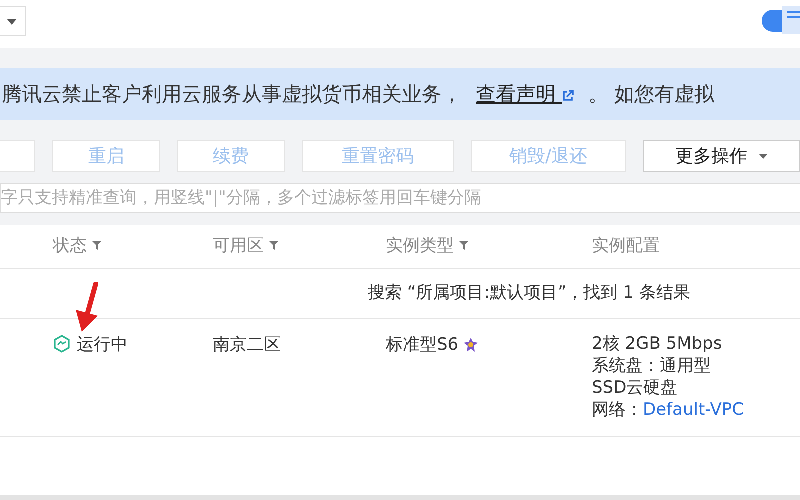 This screenshot has height=500, width=800. What do you see at coordinates (232, 94) in the screenshot?
I see `notice-text: 腾讯云禁止客户利用云服务从事虚拟货币相关业务，` at bounding box center [232, 94].